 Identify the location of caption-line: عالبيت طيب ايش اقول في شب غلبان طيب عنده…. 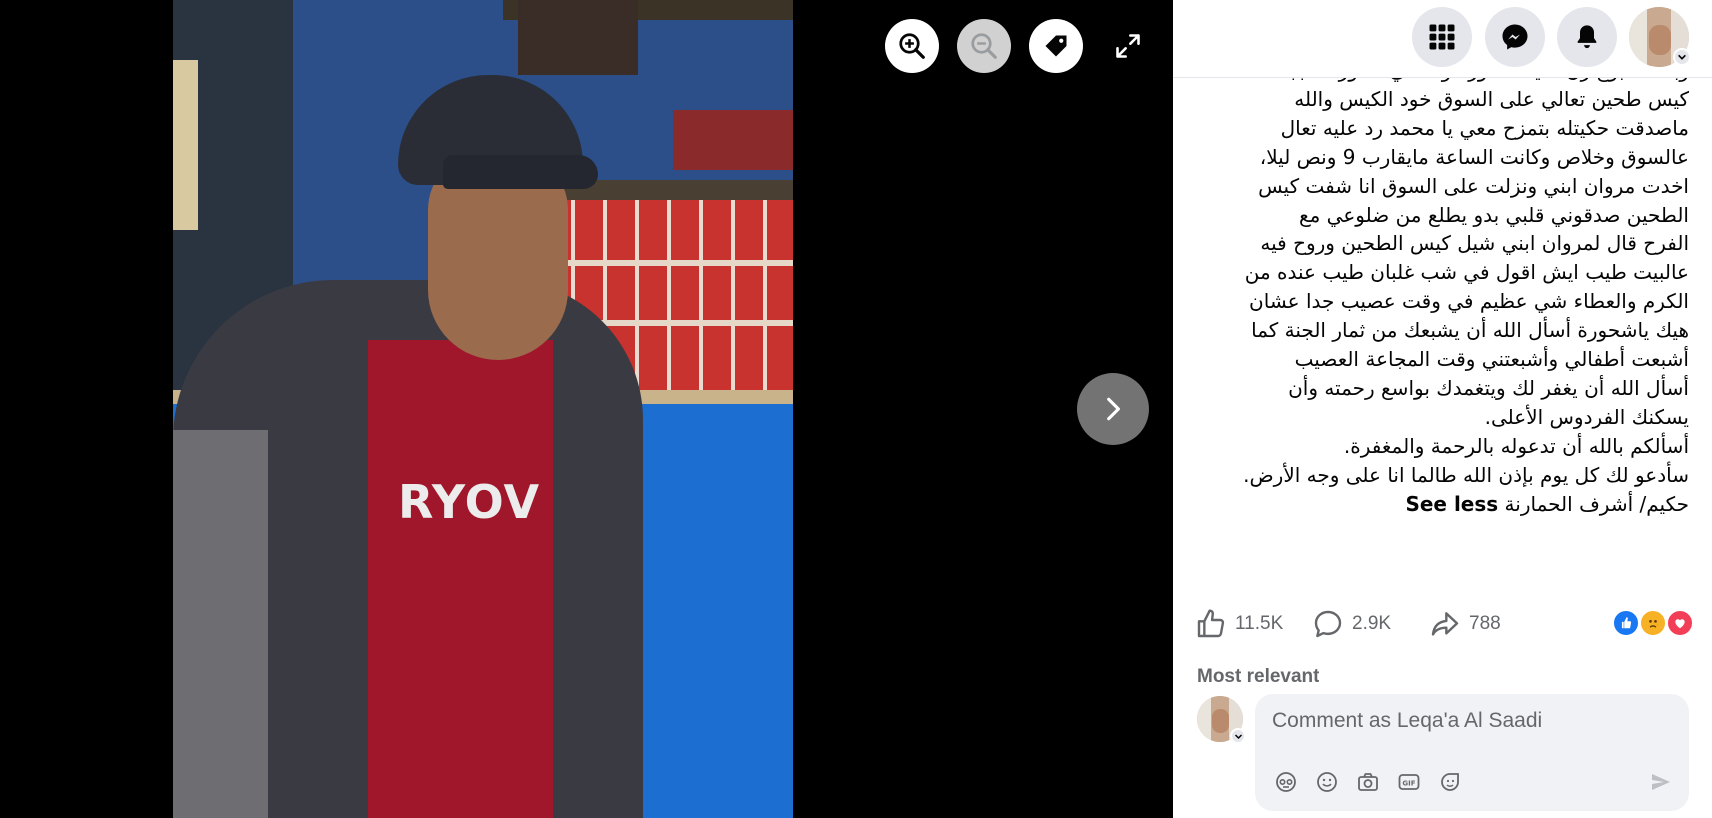
(1466, 272).